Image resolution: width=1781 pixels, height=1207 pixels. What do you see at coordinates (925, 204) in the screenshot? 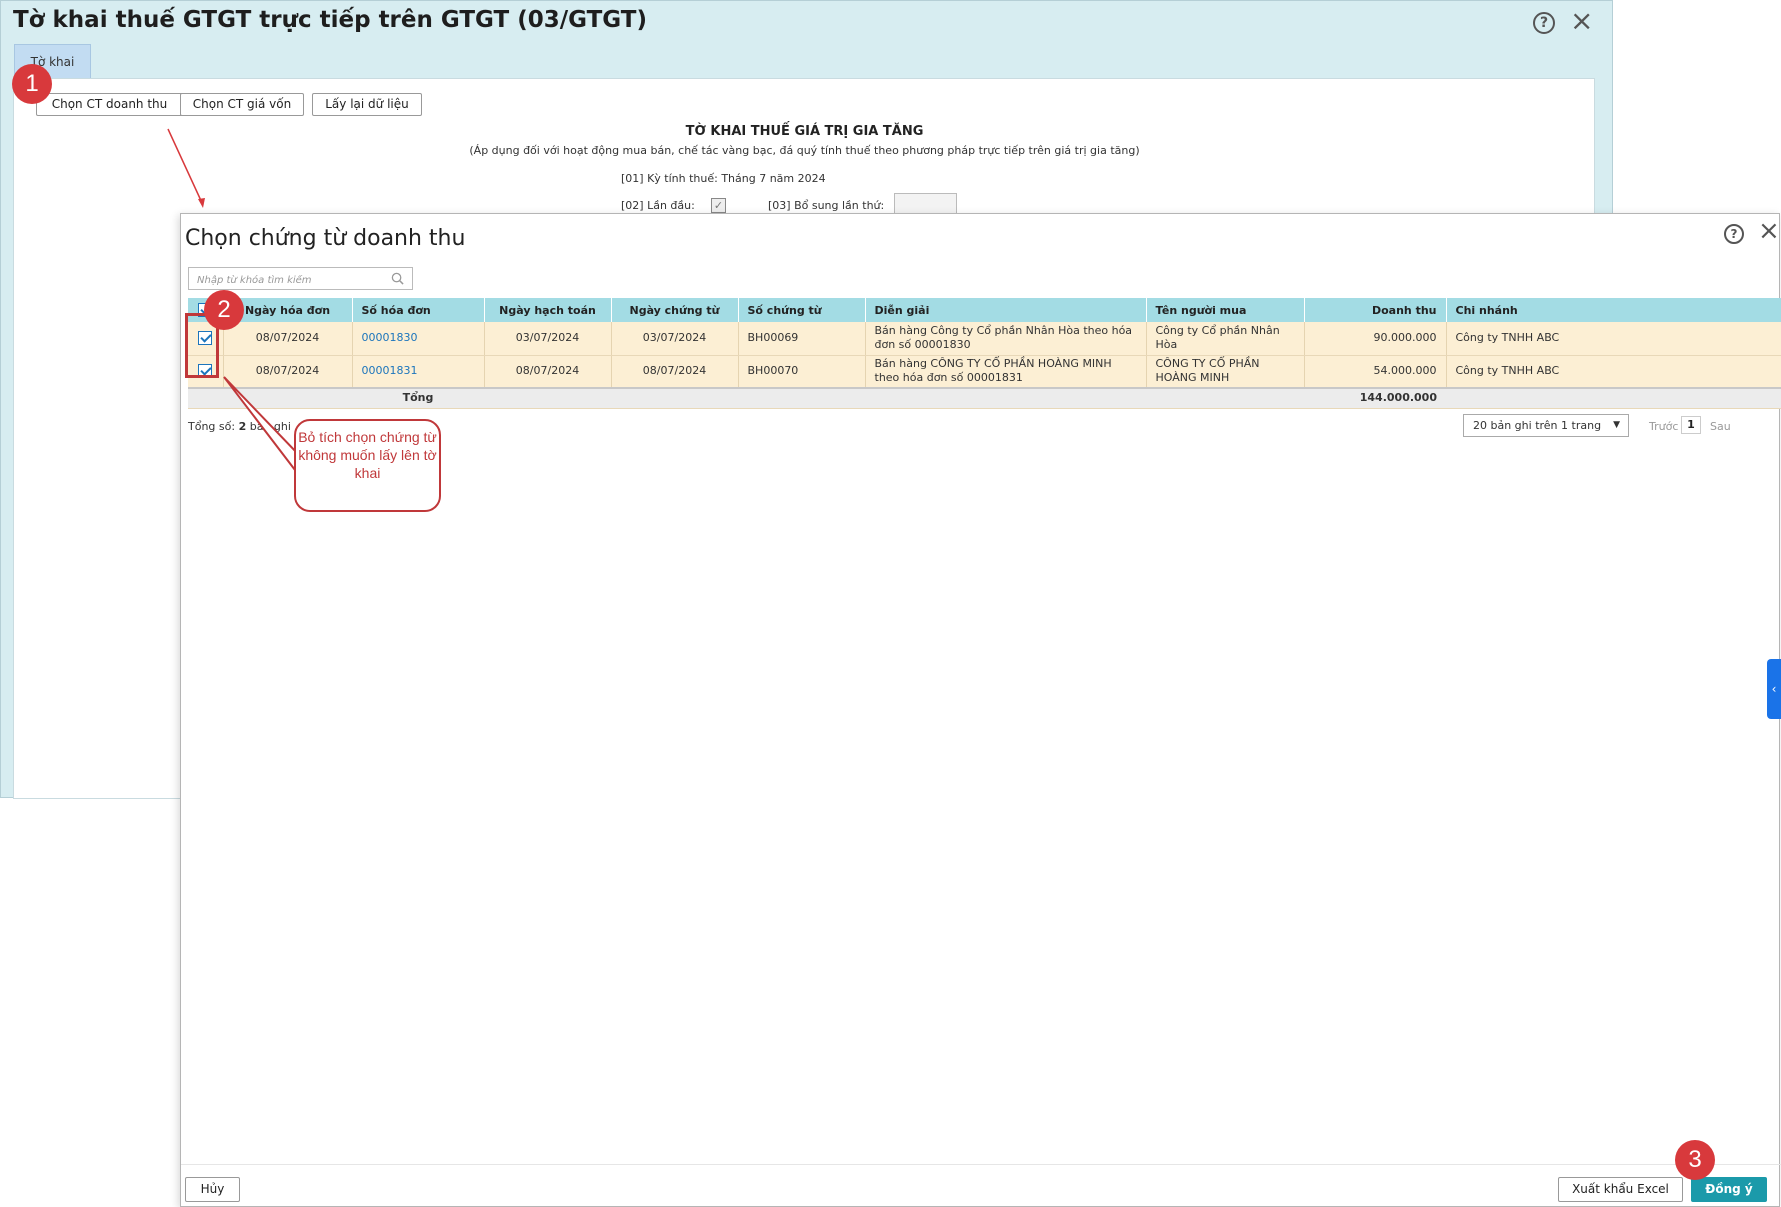
I see `supplement-input` at bounding box center [925, 204].